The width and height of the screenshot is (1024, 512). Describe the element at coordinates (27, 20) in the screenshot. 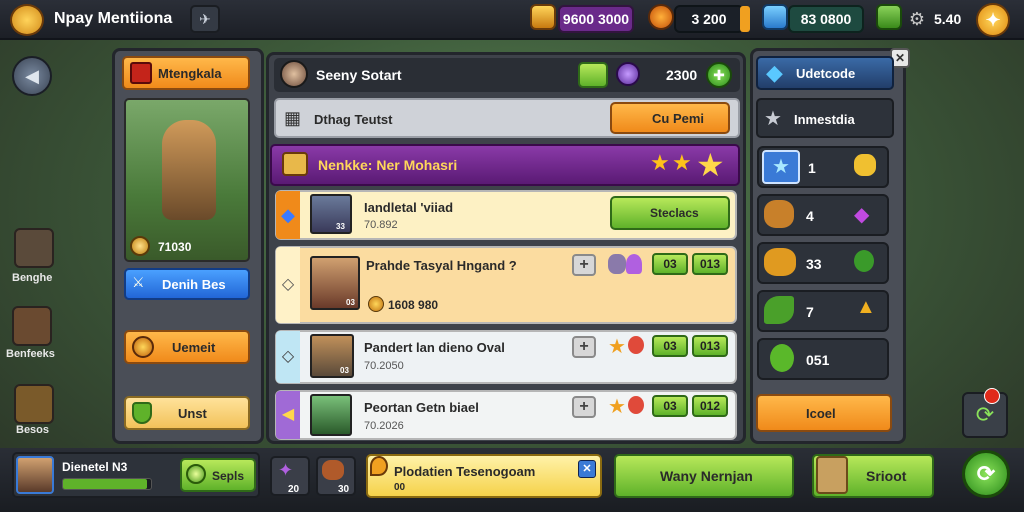

I see `profile-icon` at that location.